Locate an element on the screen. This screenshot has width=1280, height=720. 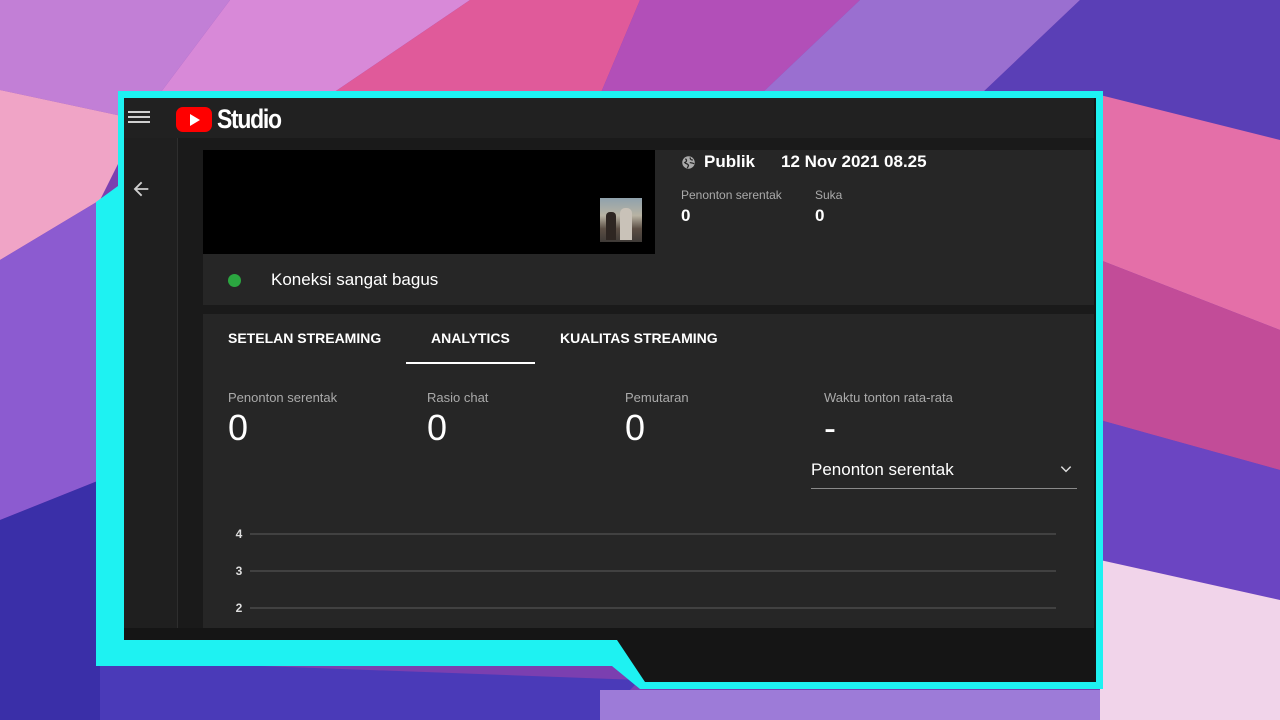
viewers-chart: 4 3 2 is located at coordinates (646, 571).